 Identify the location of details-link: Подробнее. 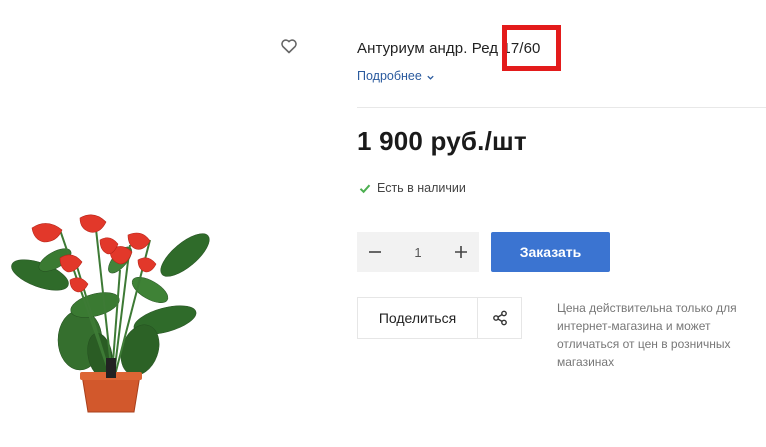
(396, 76).